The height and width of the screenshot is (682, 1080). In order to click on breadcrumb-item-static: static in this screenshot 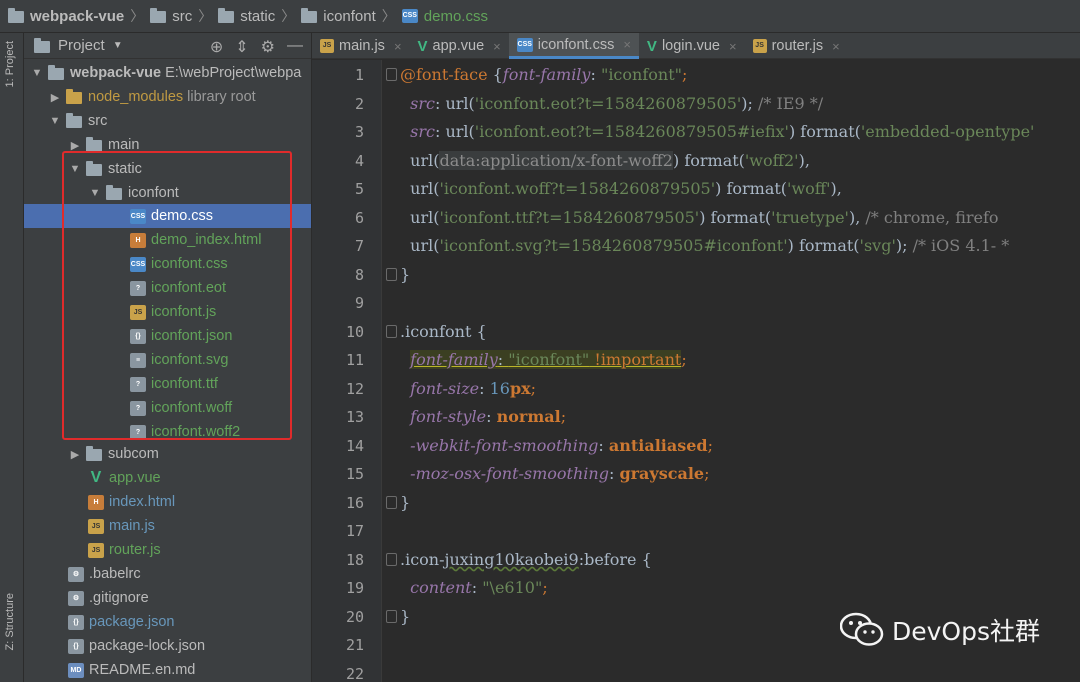, I will do `click(246, 16)`.